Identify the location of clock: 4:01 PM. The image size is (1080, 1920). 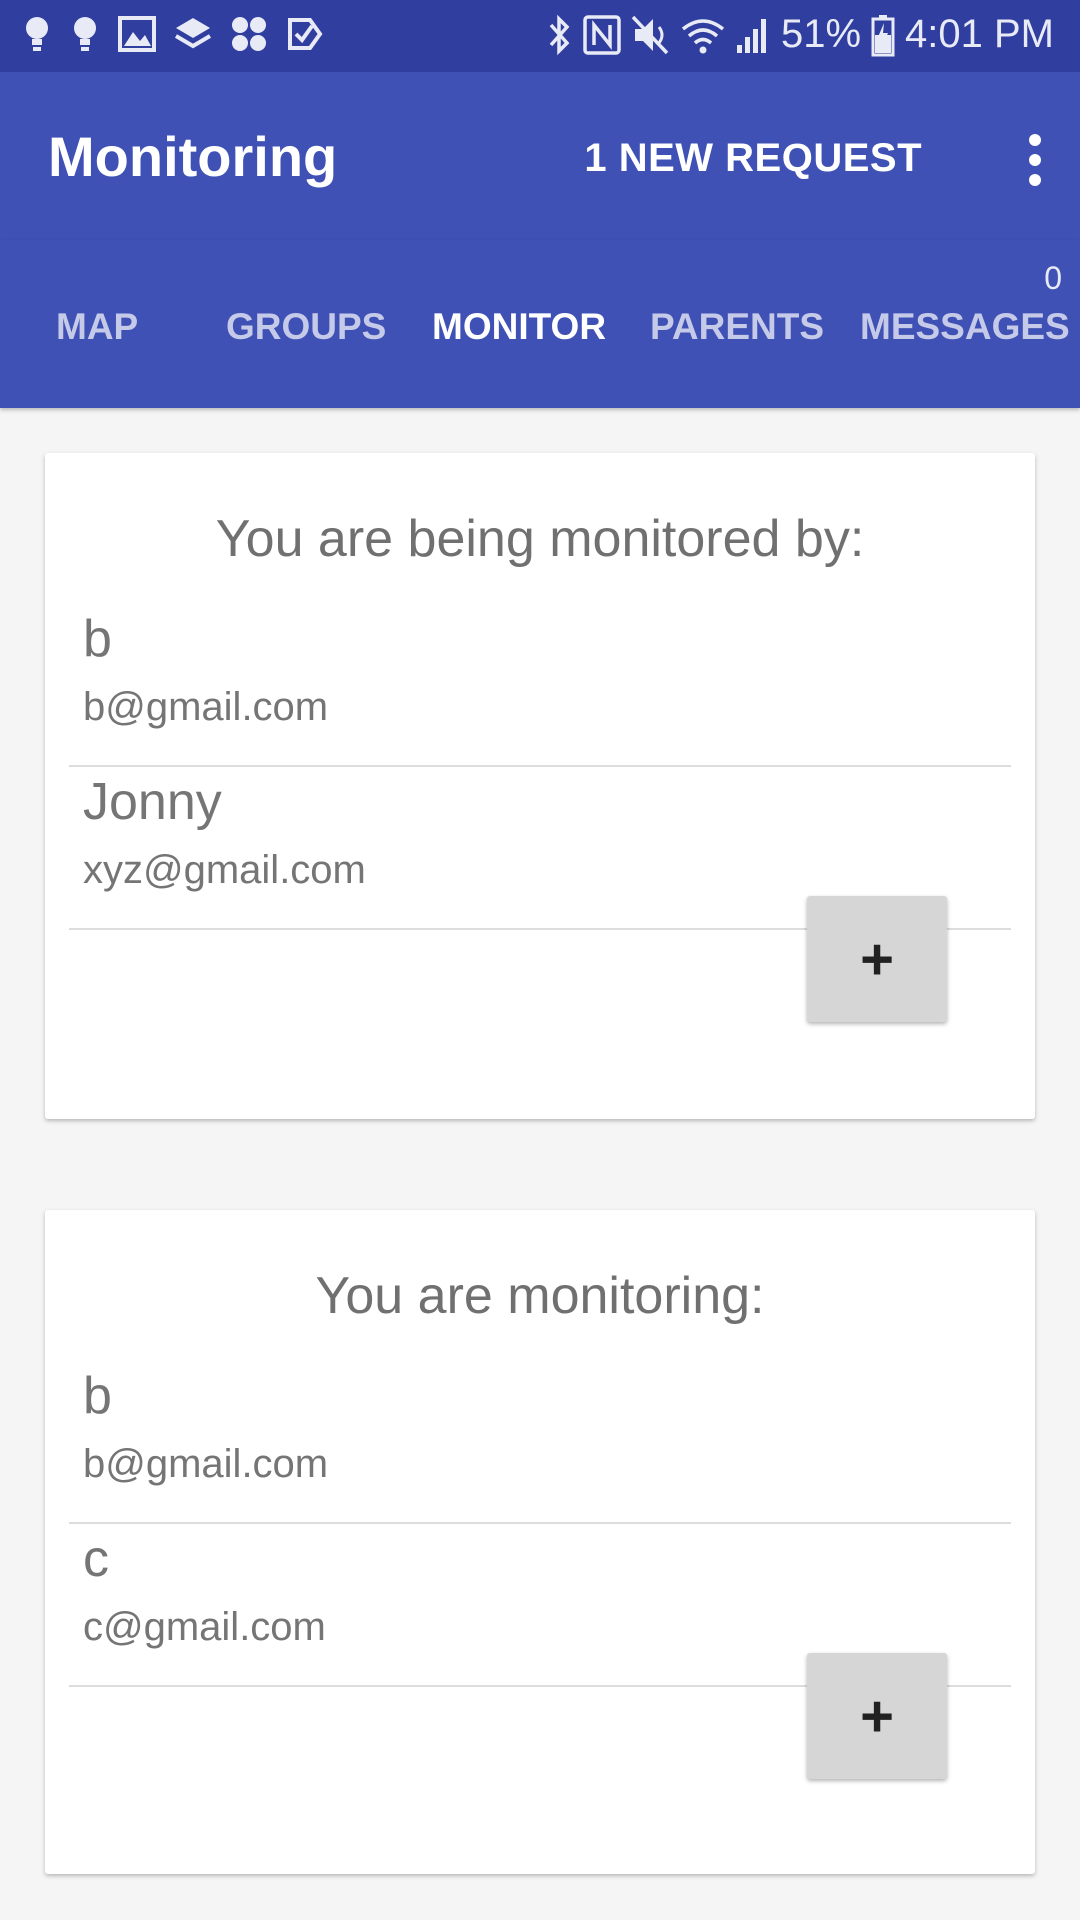
(979, 34).